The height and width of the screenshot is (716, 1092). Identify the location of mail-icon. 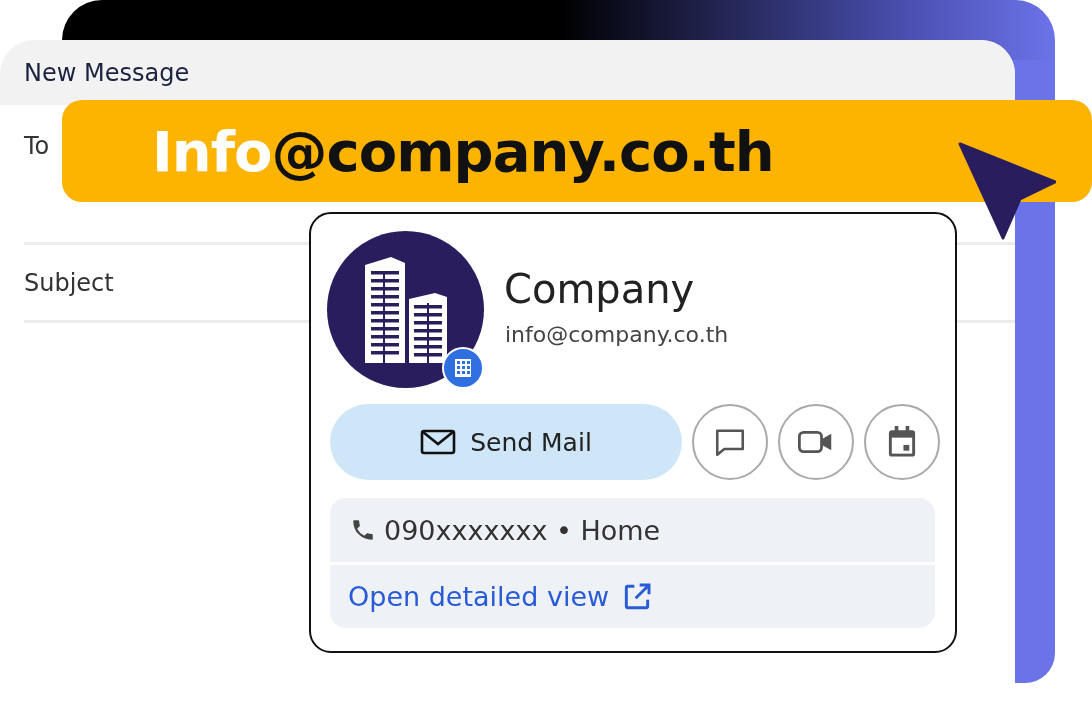
(438, 442).